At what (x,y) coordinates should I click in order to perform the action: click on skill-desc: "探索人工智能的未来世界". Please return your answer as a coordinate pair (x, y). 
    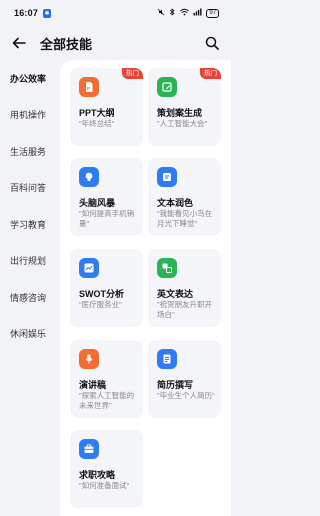
    Looking at the image, I should click on (107, 400).